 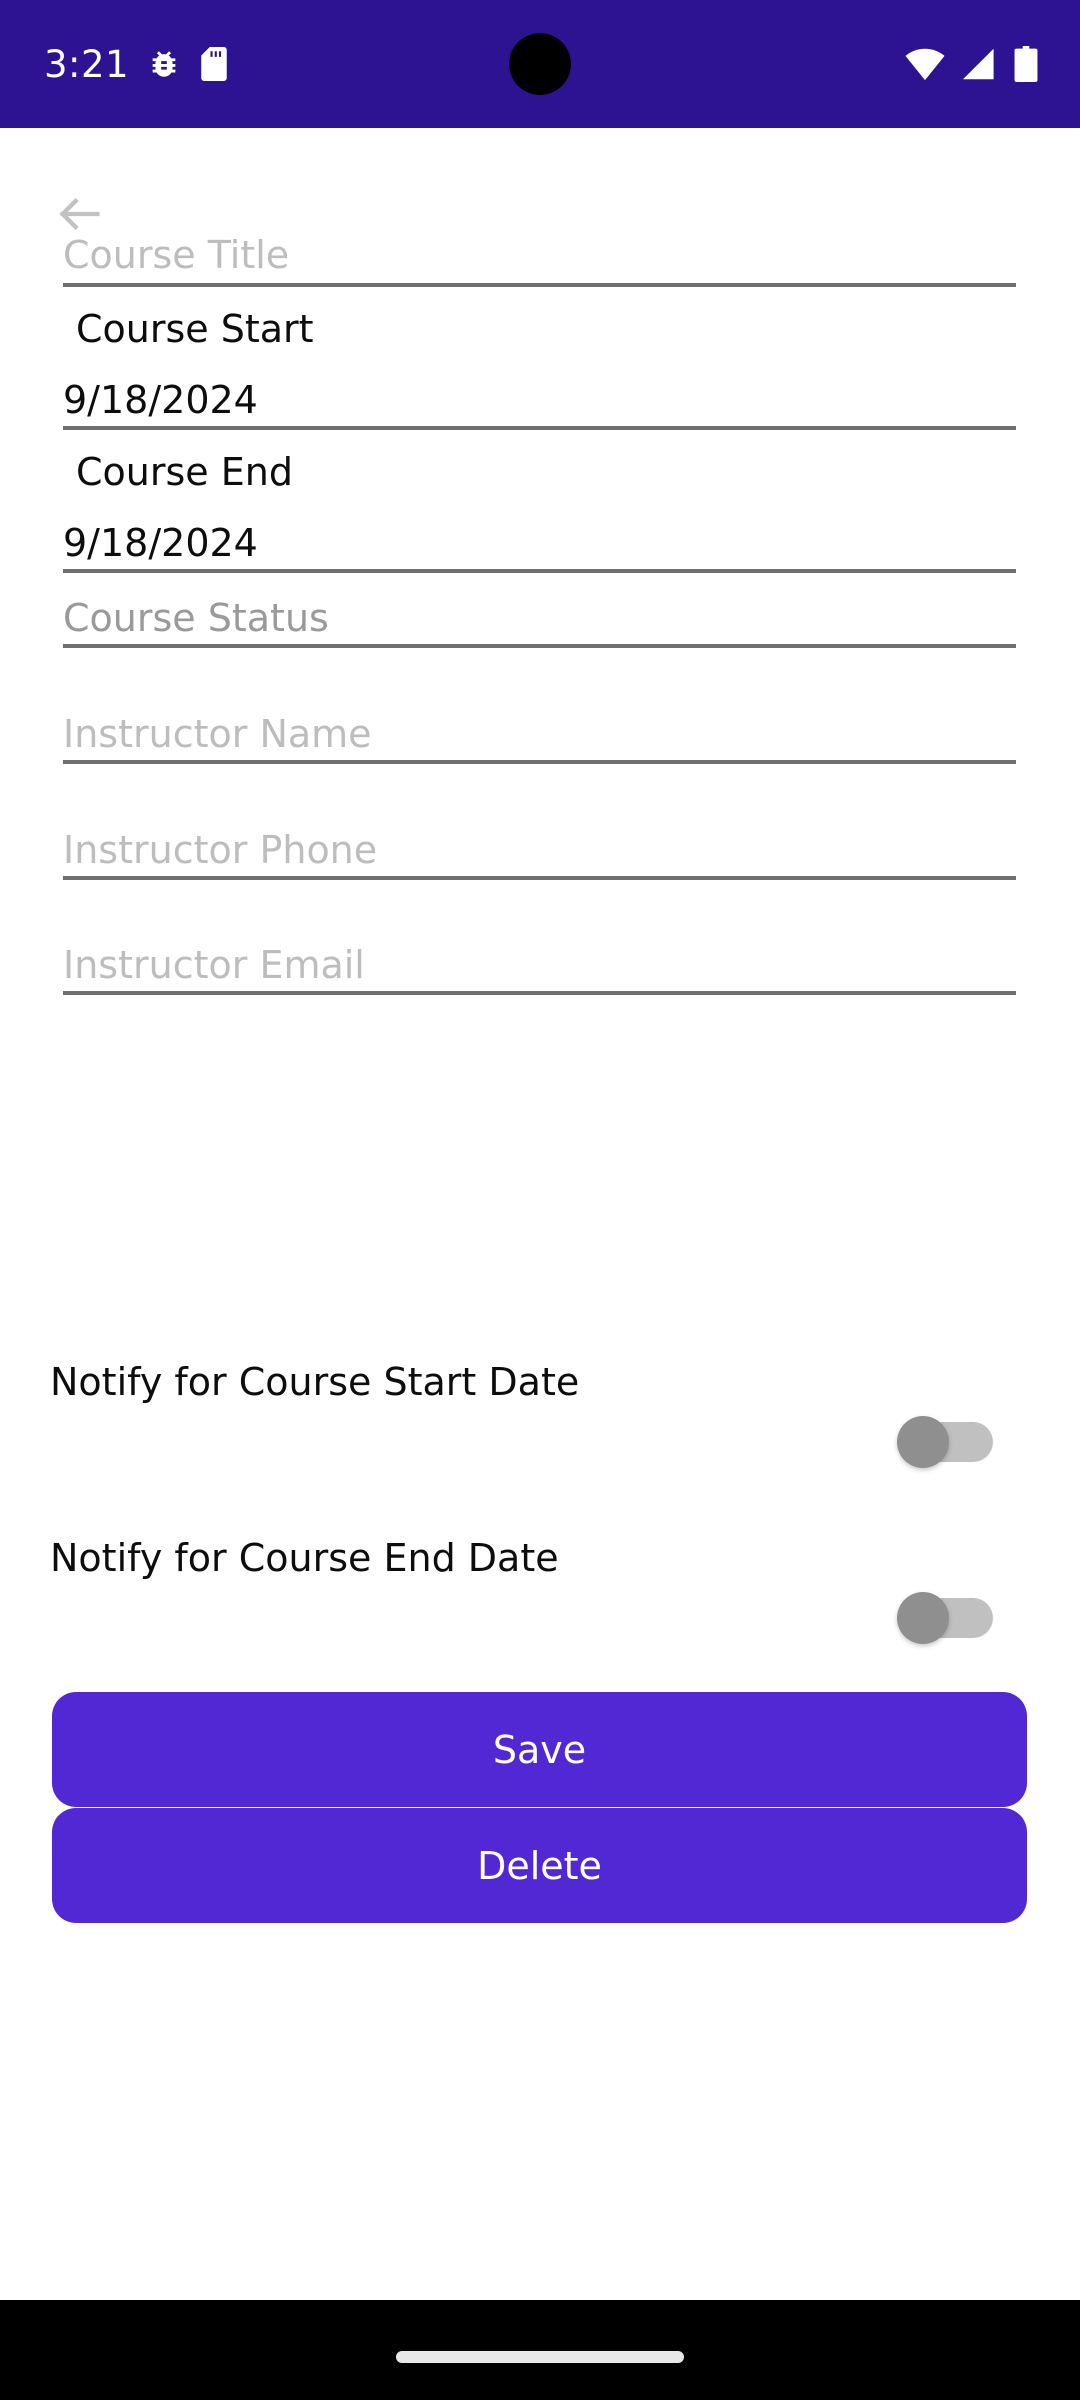 I want to click on course-end-label: Course End, so click(x=184, y=472).